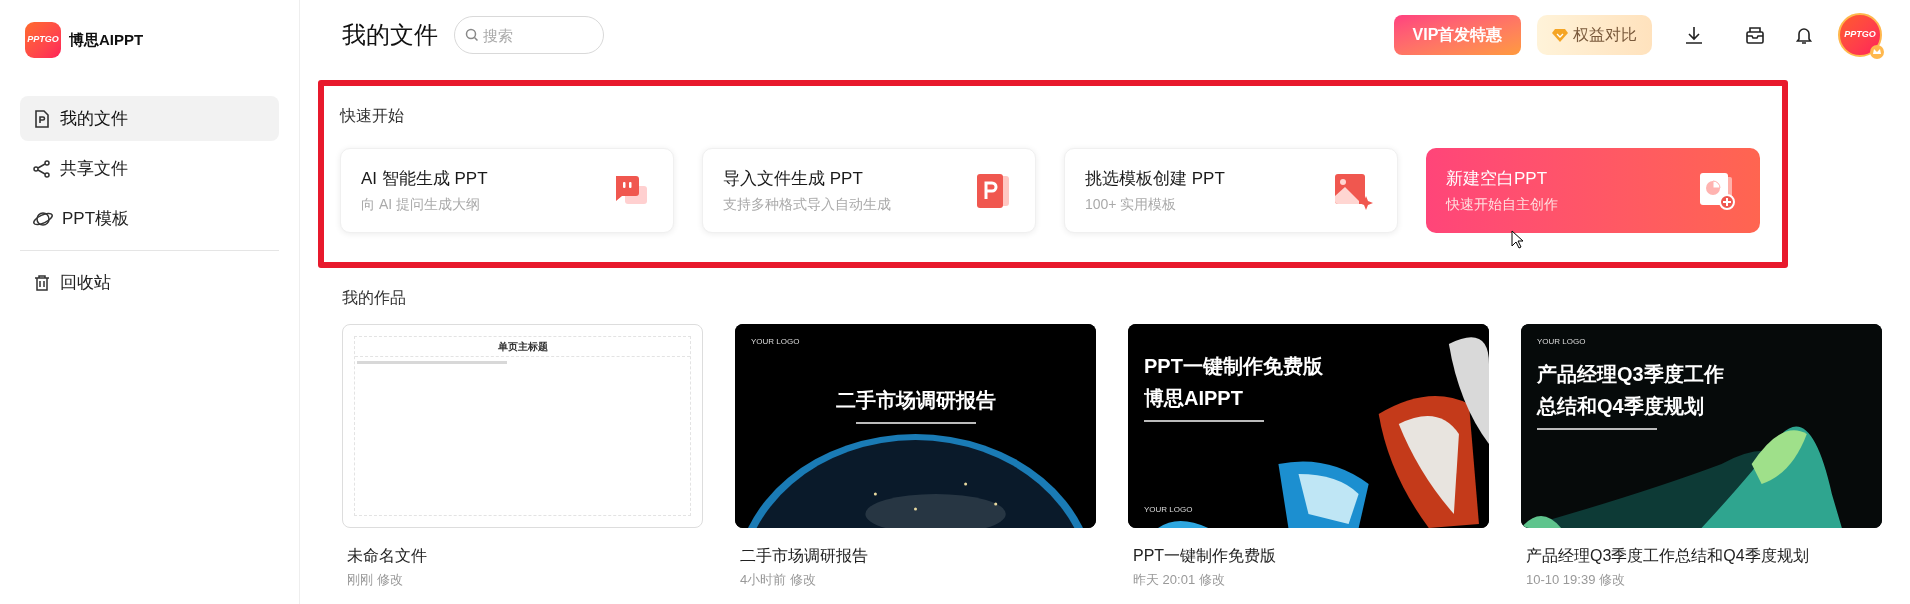 Image resolution: width=1910 pixels, height=604 pixels. Describe the element at coordinates (375, 580) in the screenshot. I see `modified-time: 刚刚 修改` at that location.